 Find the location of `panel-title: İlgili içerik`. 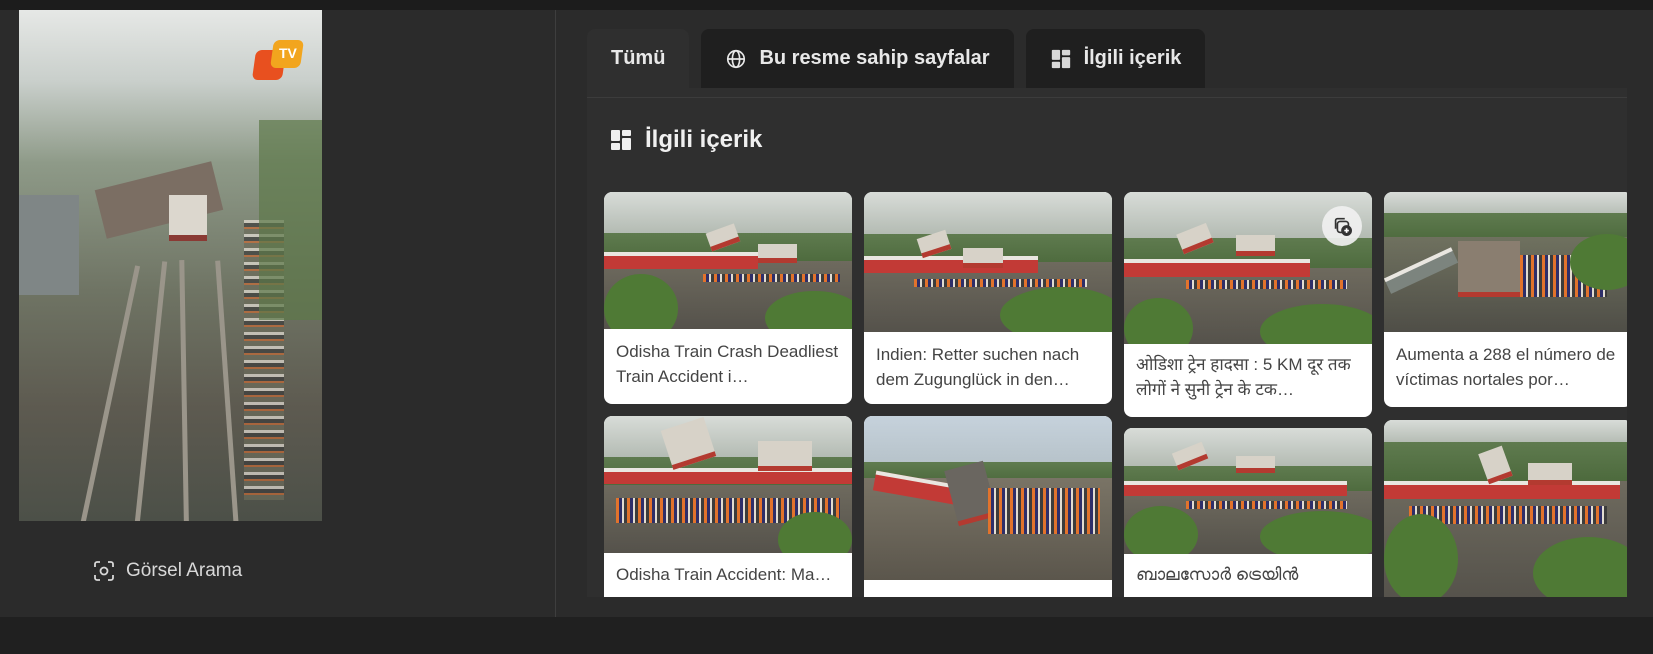

panel-title: İlgili içerik is located at coordinates (685, 140).